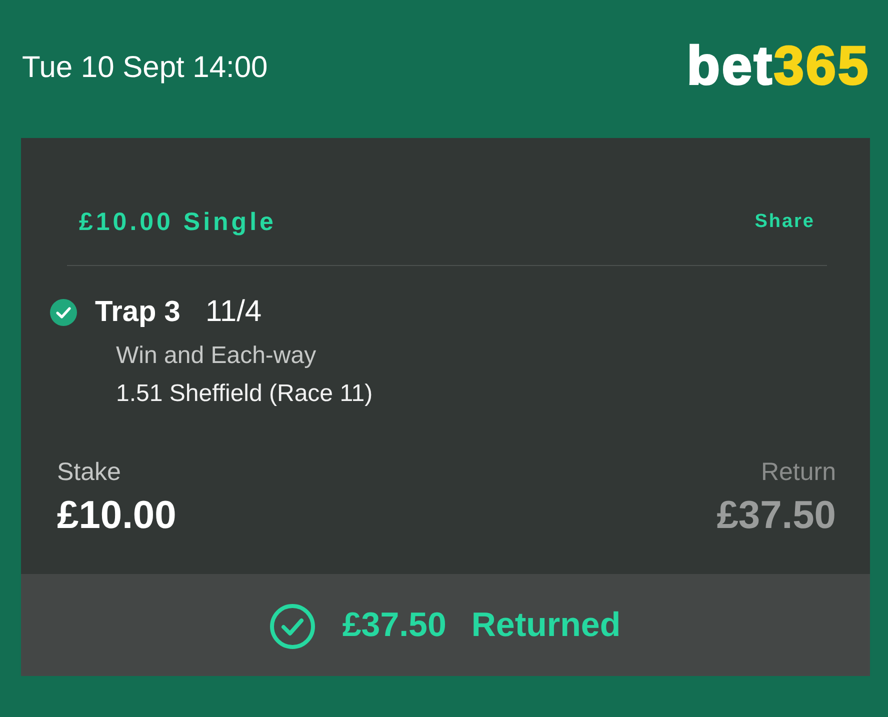 The height and width of the screenshot is (717, 888). What do you see at coordinates (145, 68) in the screenshot?
I see `date-time: Tue 10 Sept 14:00` at bounding box center [145, 68].